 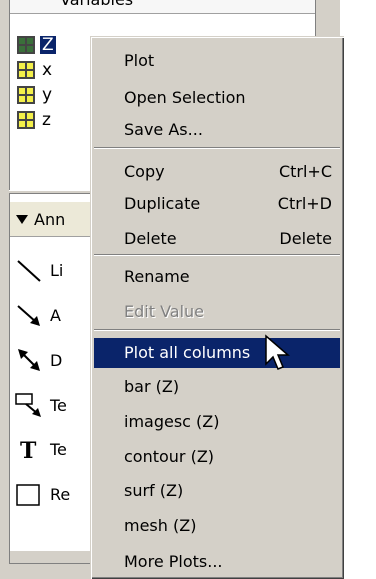 I want to click on variables-header: Variables, so click(x=162, y=7).